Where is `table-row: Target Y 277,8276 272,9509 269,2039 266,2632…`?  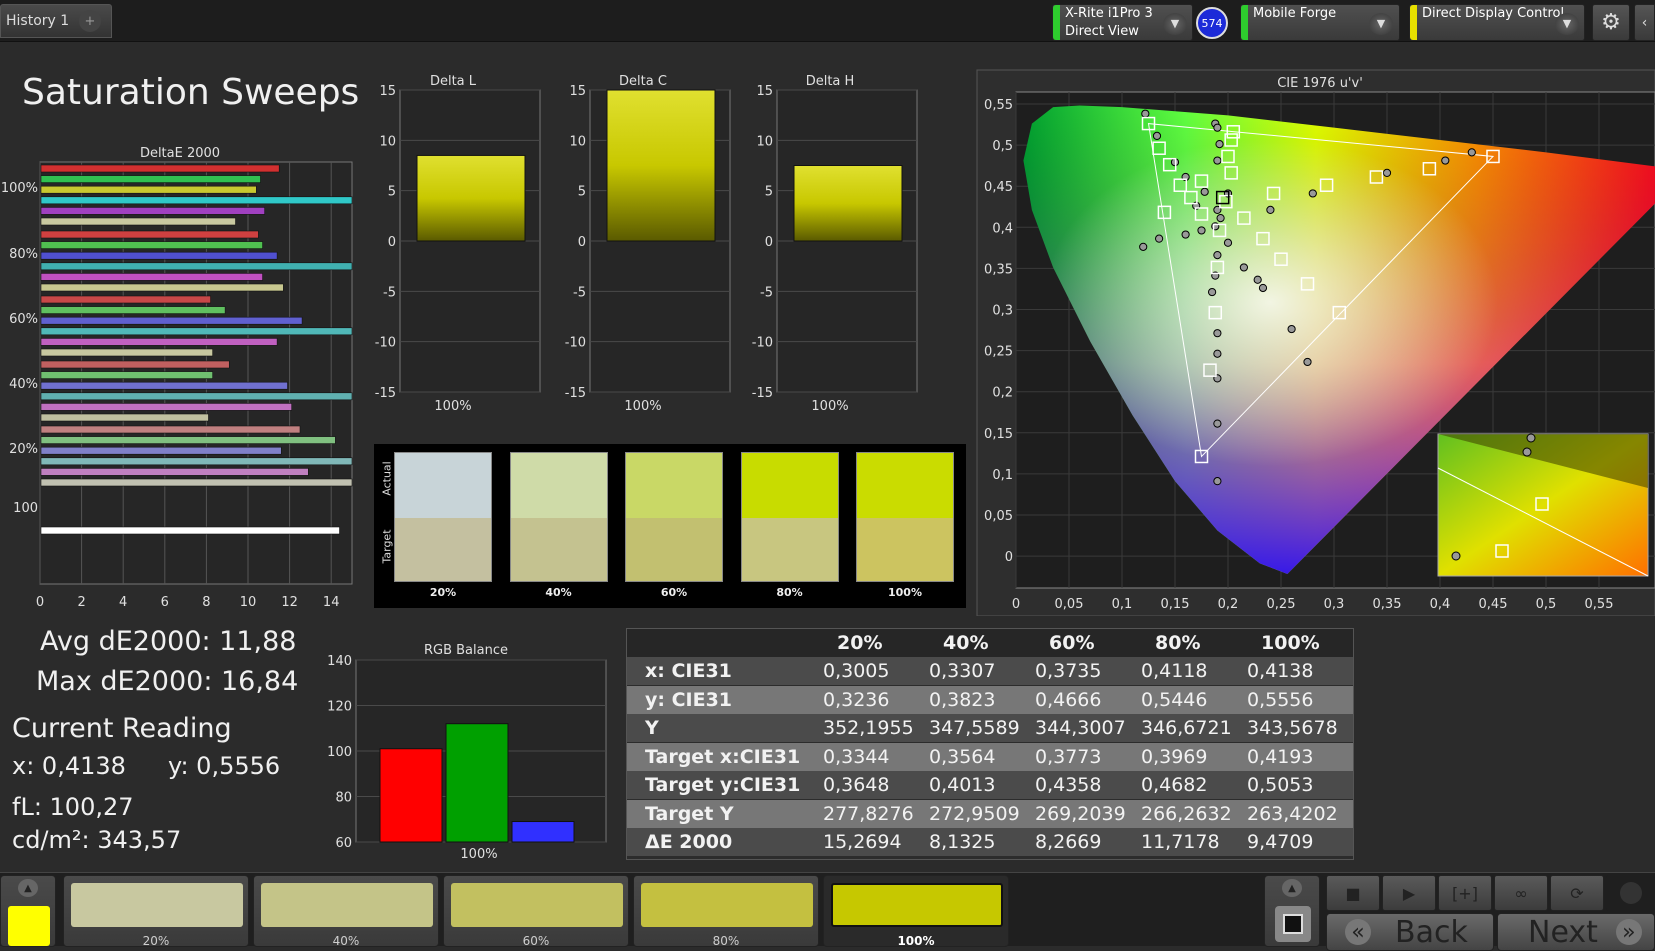 table-row: Target Y 277,8276 272,9509 269,2039 266,2632… is located at coordinates (990, 813).